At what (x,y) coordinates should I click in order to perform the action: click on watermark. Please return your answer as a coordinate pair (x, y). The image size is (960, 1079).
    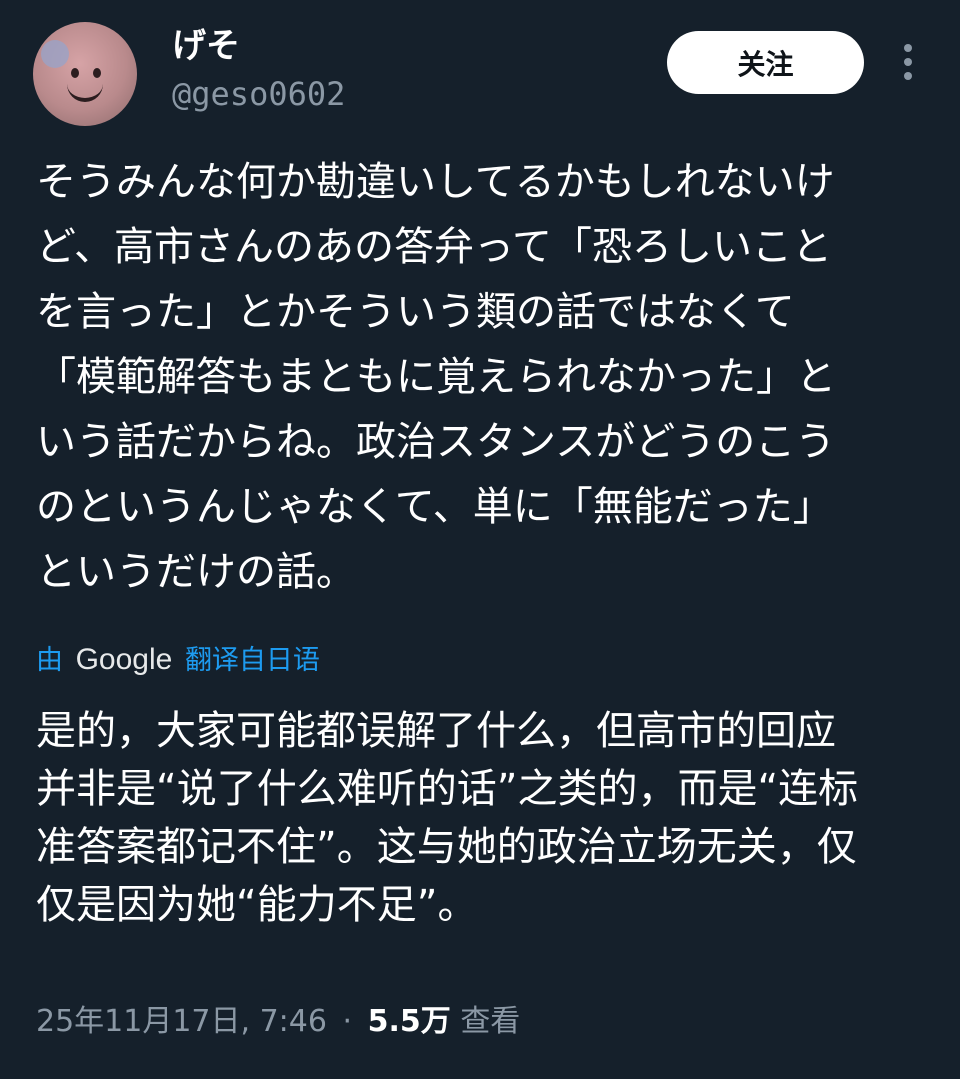
    Looking at the image, I should click on (835, 1050).